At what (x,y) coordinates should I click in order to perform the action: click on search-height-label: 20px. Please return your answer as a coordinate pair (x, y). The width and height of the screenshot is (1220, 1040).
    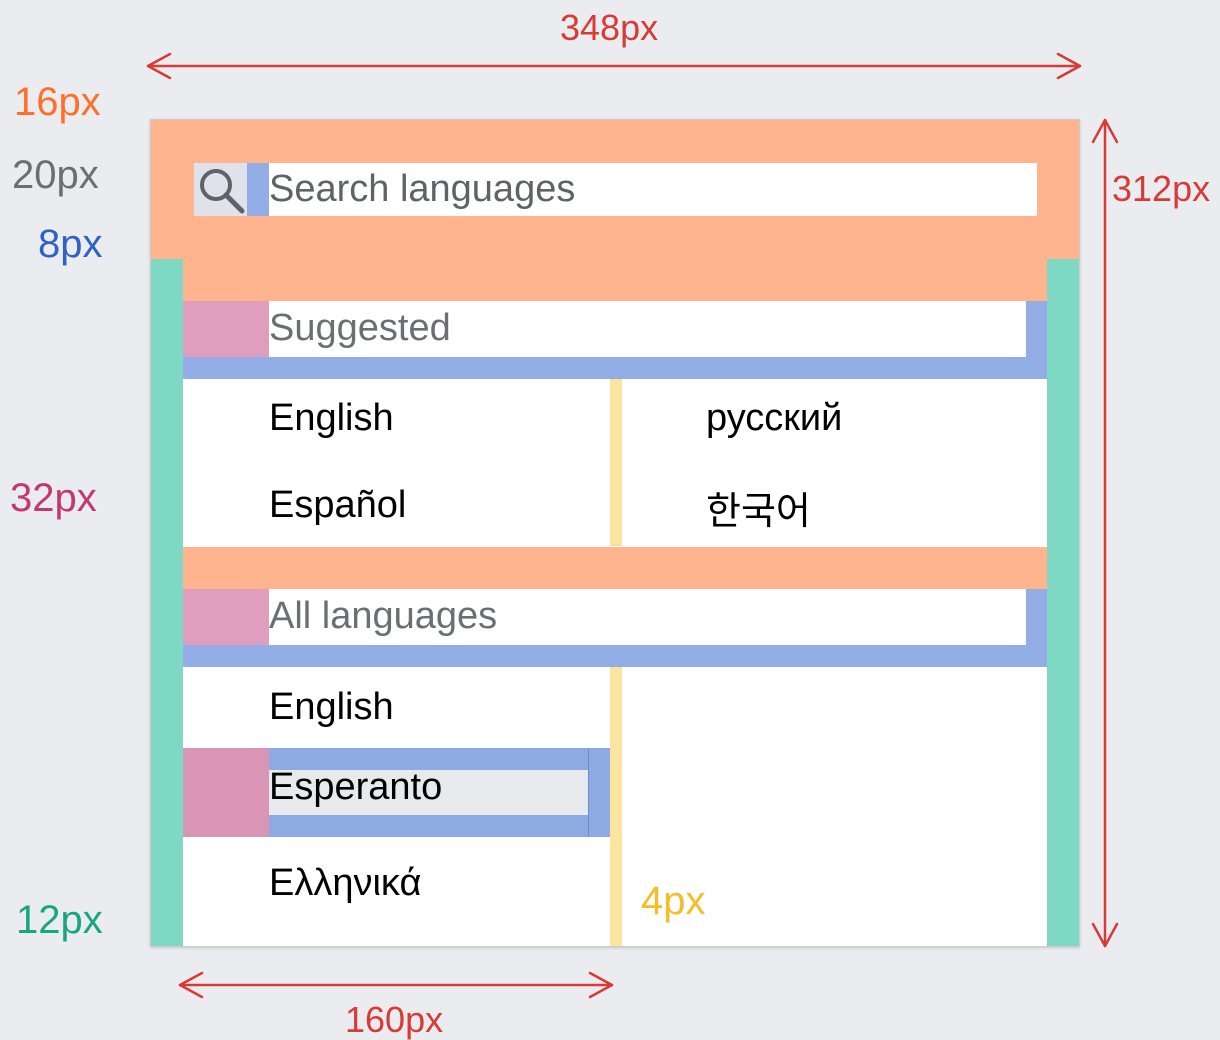
    Looking at the image, I should click on (55, 175).